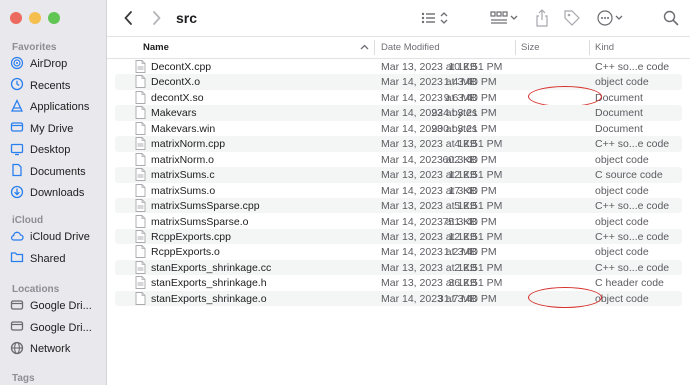 Image resolution: width=690 pixels, height=385 pixels. I want to click on file-name: DecontX.cpp, so click(181, 67).